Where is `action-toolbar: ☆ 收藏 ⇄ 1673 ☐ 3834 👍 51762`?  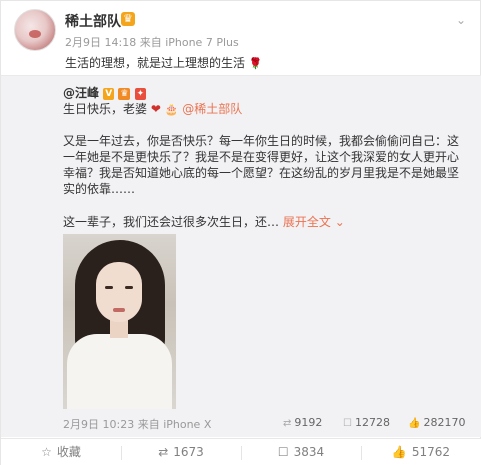
action-toolbar: ☆ 收藏 ⇄ 1673 ☐ 3834 👍 51762 is located at coordinates (241, 451).